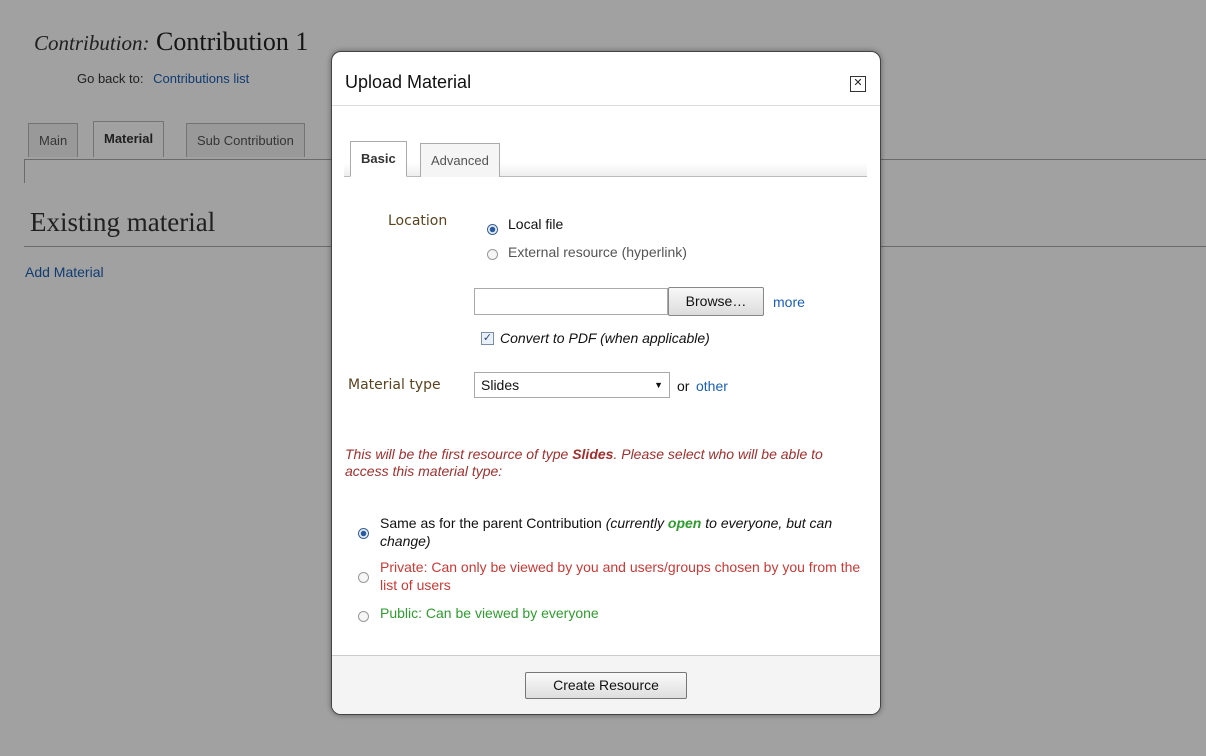 This screenshot has width=1206, height=756. I want to click on tab-advanced: Advanced, so click(460, 160).